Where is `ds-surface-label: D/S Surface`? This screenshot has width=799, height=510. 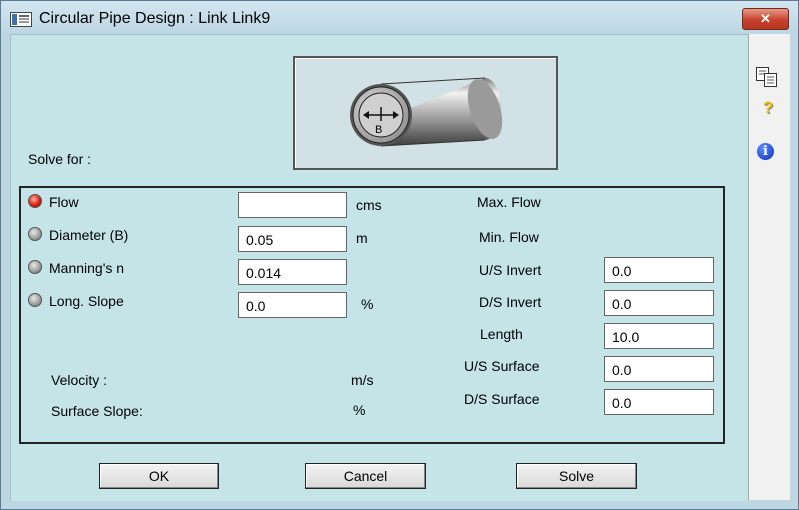 ds-surface-label: D/S Surface is located at coordinates (502, 399).